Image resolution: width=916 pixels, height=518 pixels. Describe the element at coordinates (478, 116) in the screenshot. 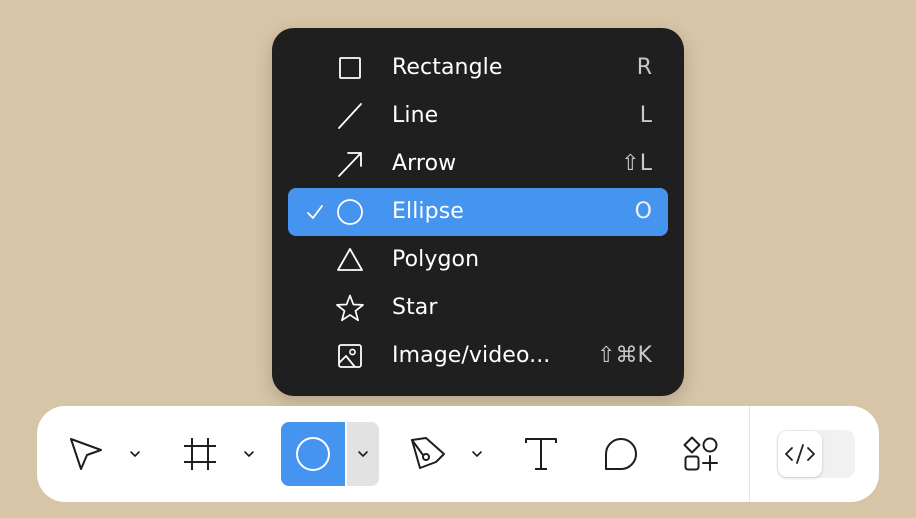

I see `menu-item-line: Line L` at that location.